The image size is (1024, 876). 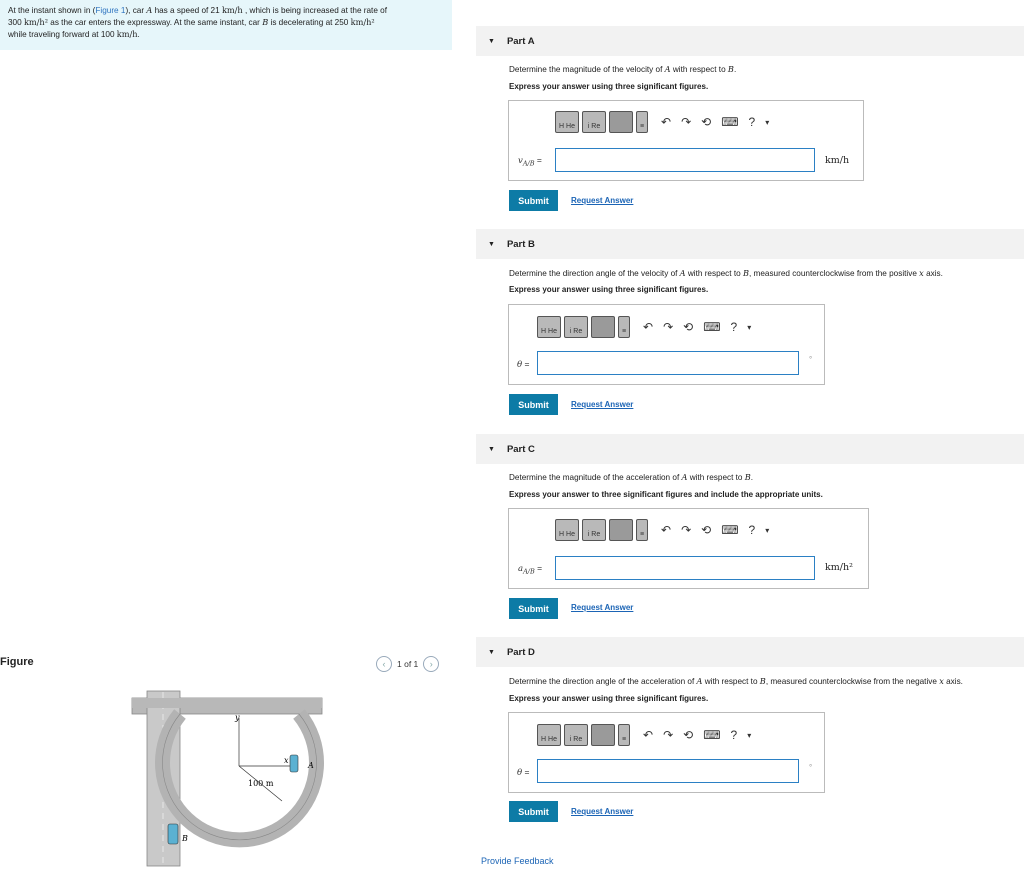 I want to click on figure-link: Figure 1, so click(x=110, y=10).